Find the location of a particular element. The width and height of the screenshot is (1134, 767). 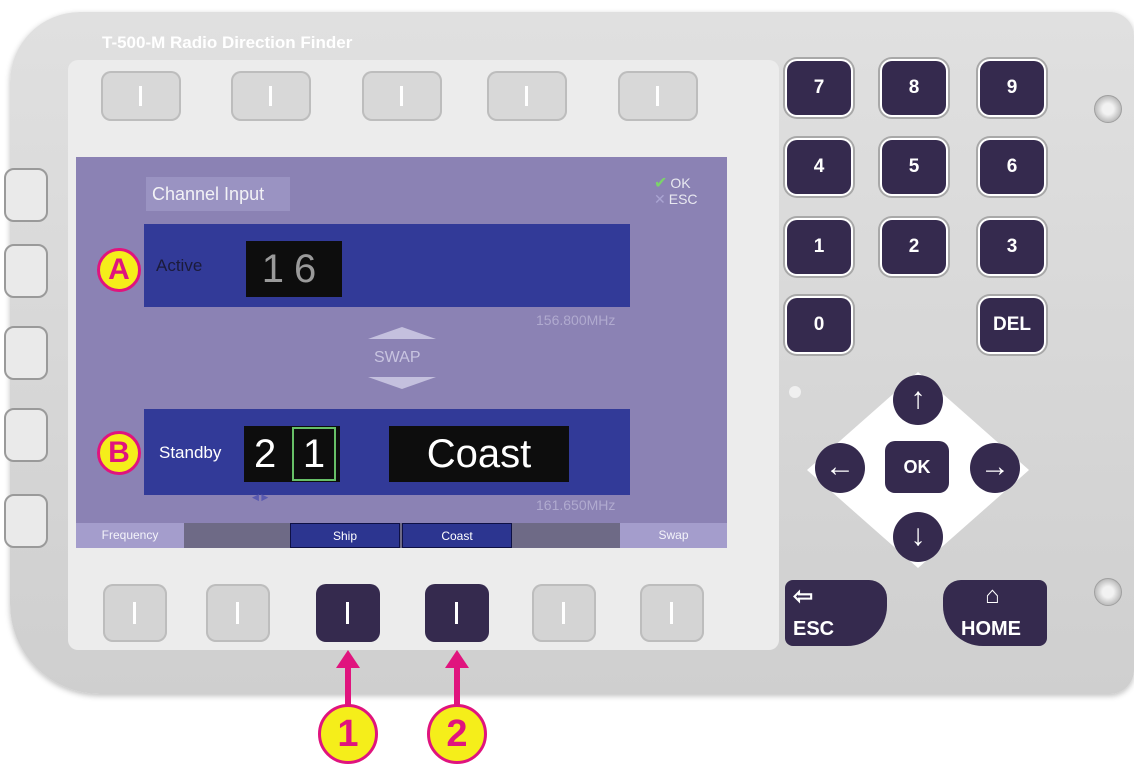

standby-label: Standby is located at coordinates (190, 452).